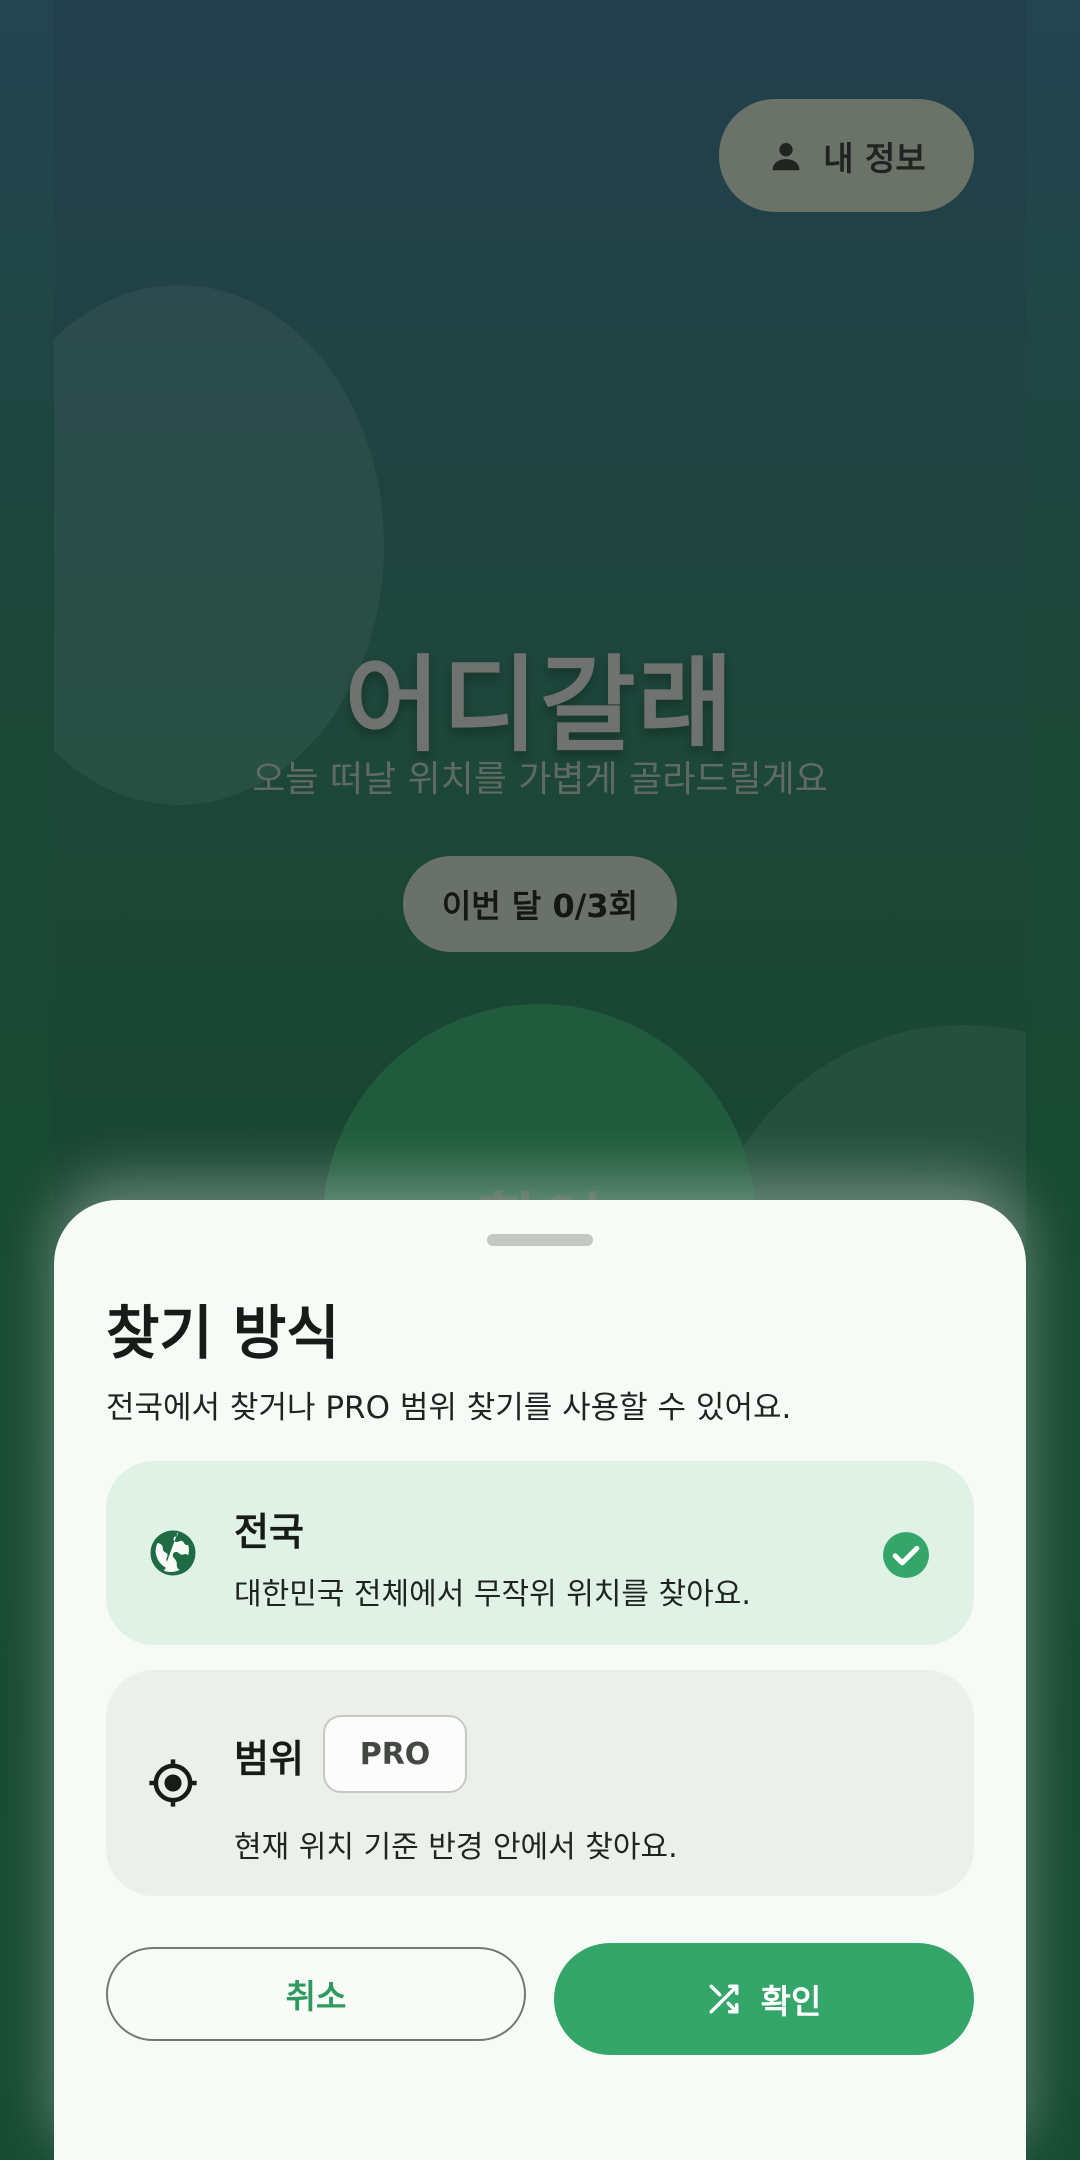 The width and height of the screenshot is (1080, 2160). I want to click on option-range: 범위 PRO 현재 위치 기준 반경 안에서 찾아요., so click(540, 1783).